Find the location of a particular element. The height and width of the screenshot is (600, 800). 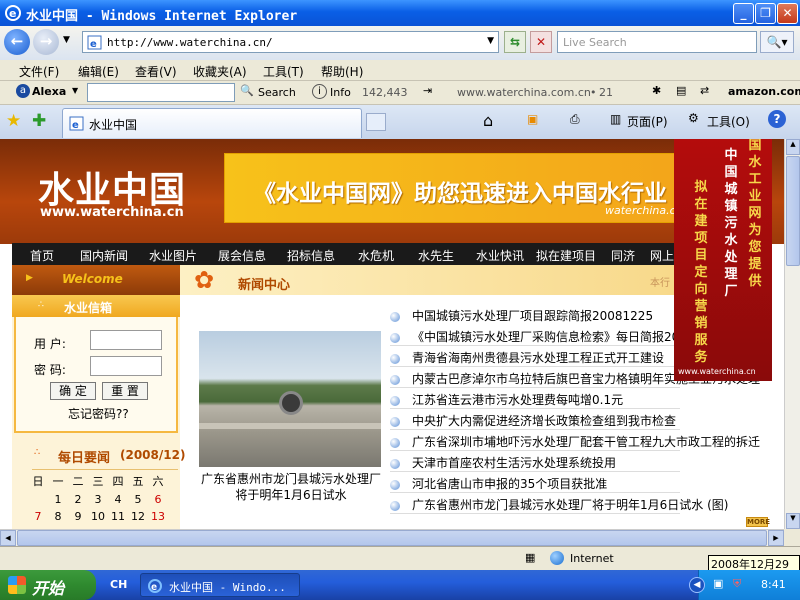

calendar-day: 13 is located at coordinates (158, 516).